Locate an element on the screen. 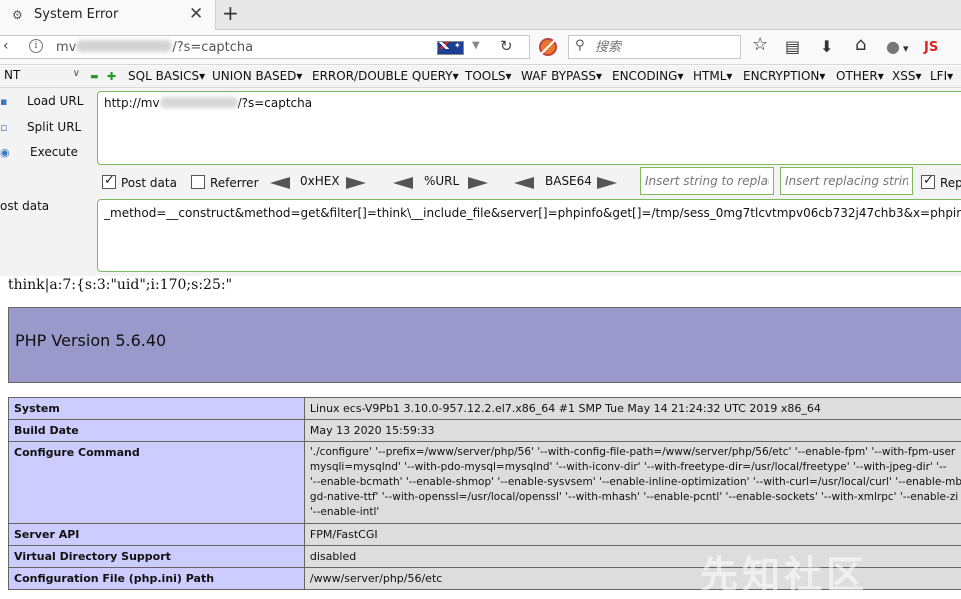  menu-lfi: LFI▾ is located at coordinates (941, 76).